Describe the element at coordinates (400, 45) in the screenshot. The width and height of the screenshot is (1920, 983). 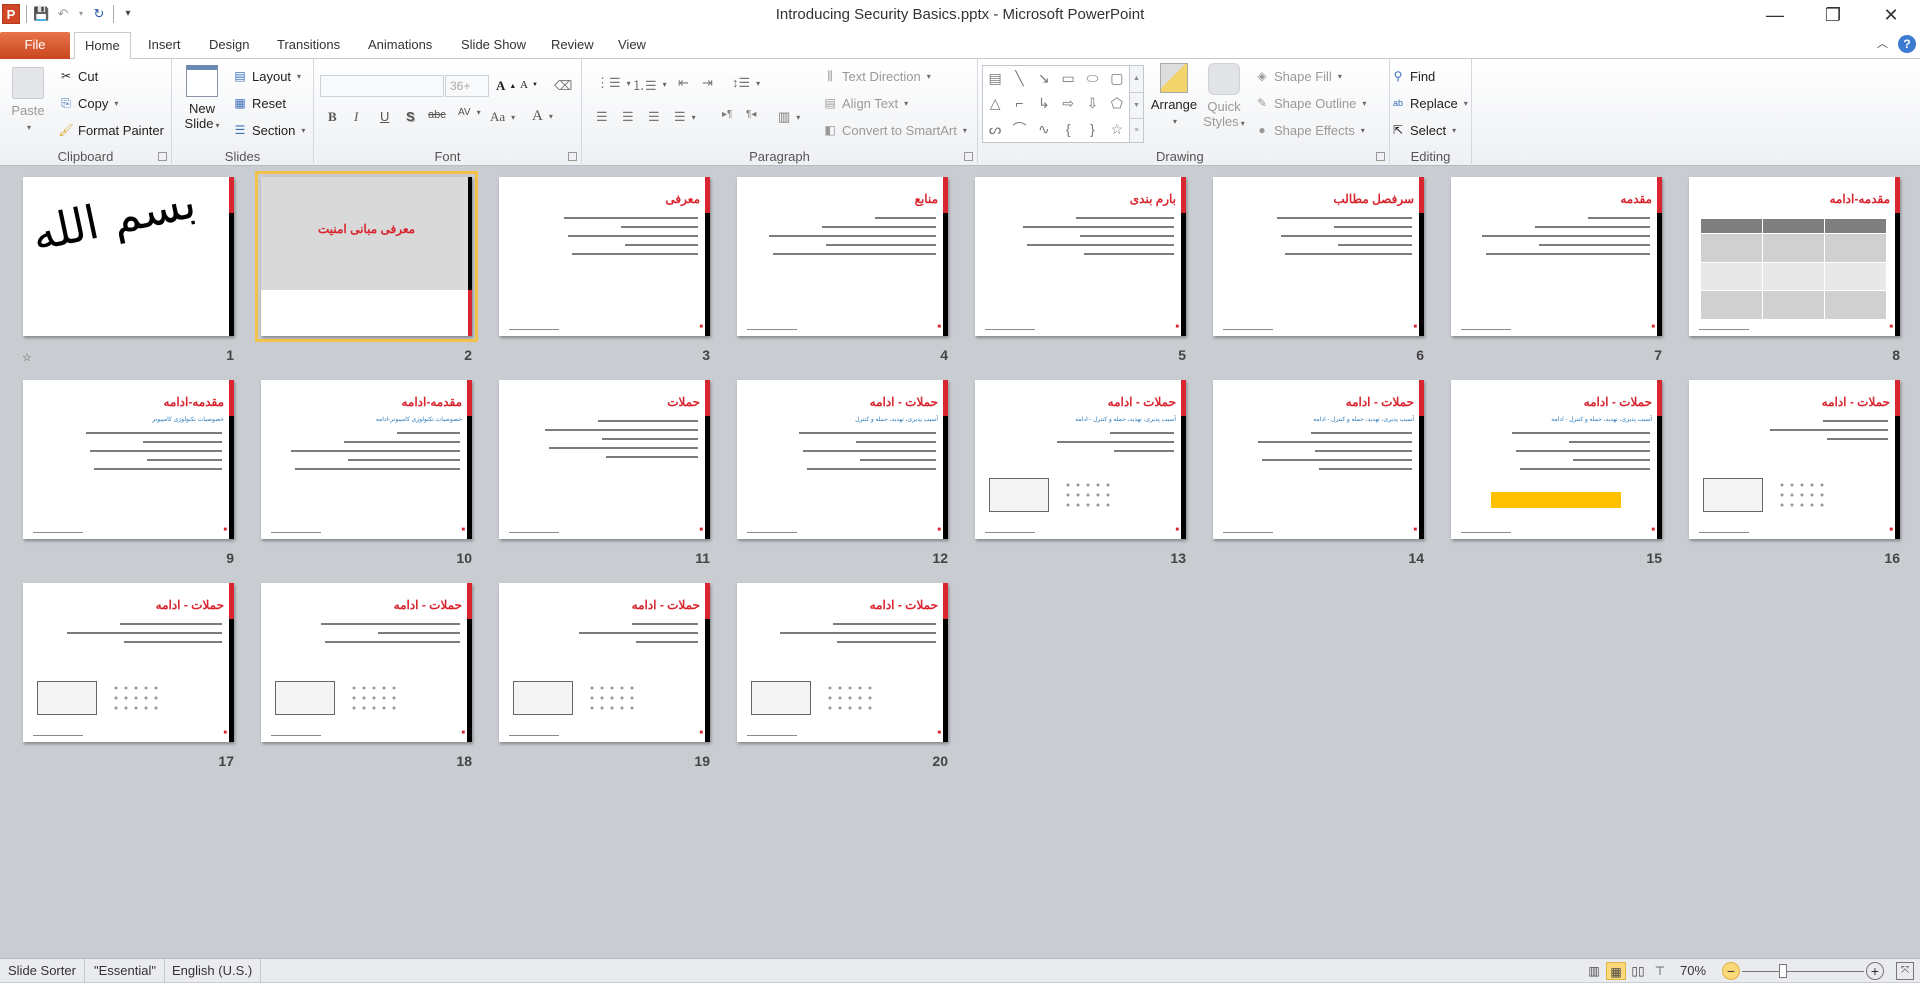
I see `tab-animations: Animations` at that location.